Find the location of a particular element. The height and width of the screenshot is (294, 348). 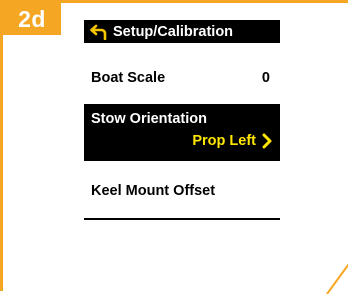

menu-header: Setup/Calibration is located at coordinates (182, 31).